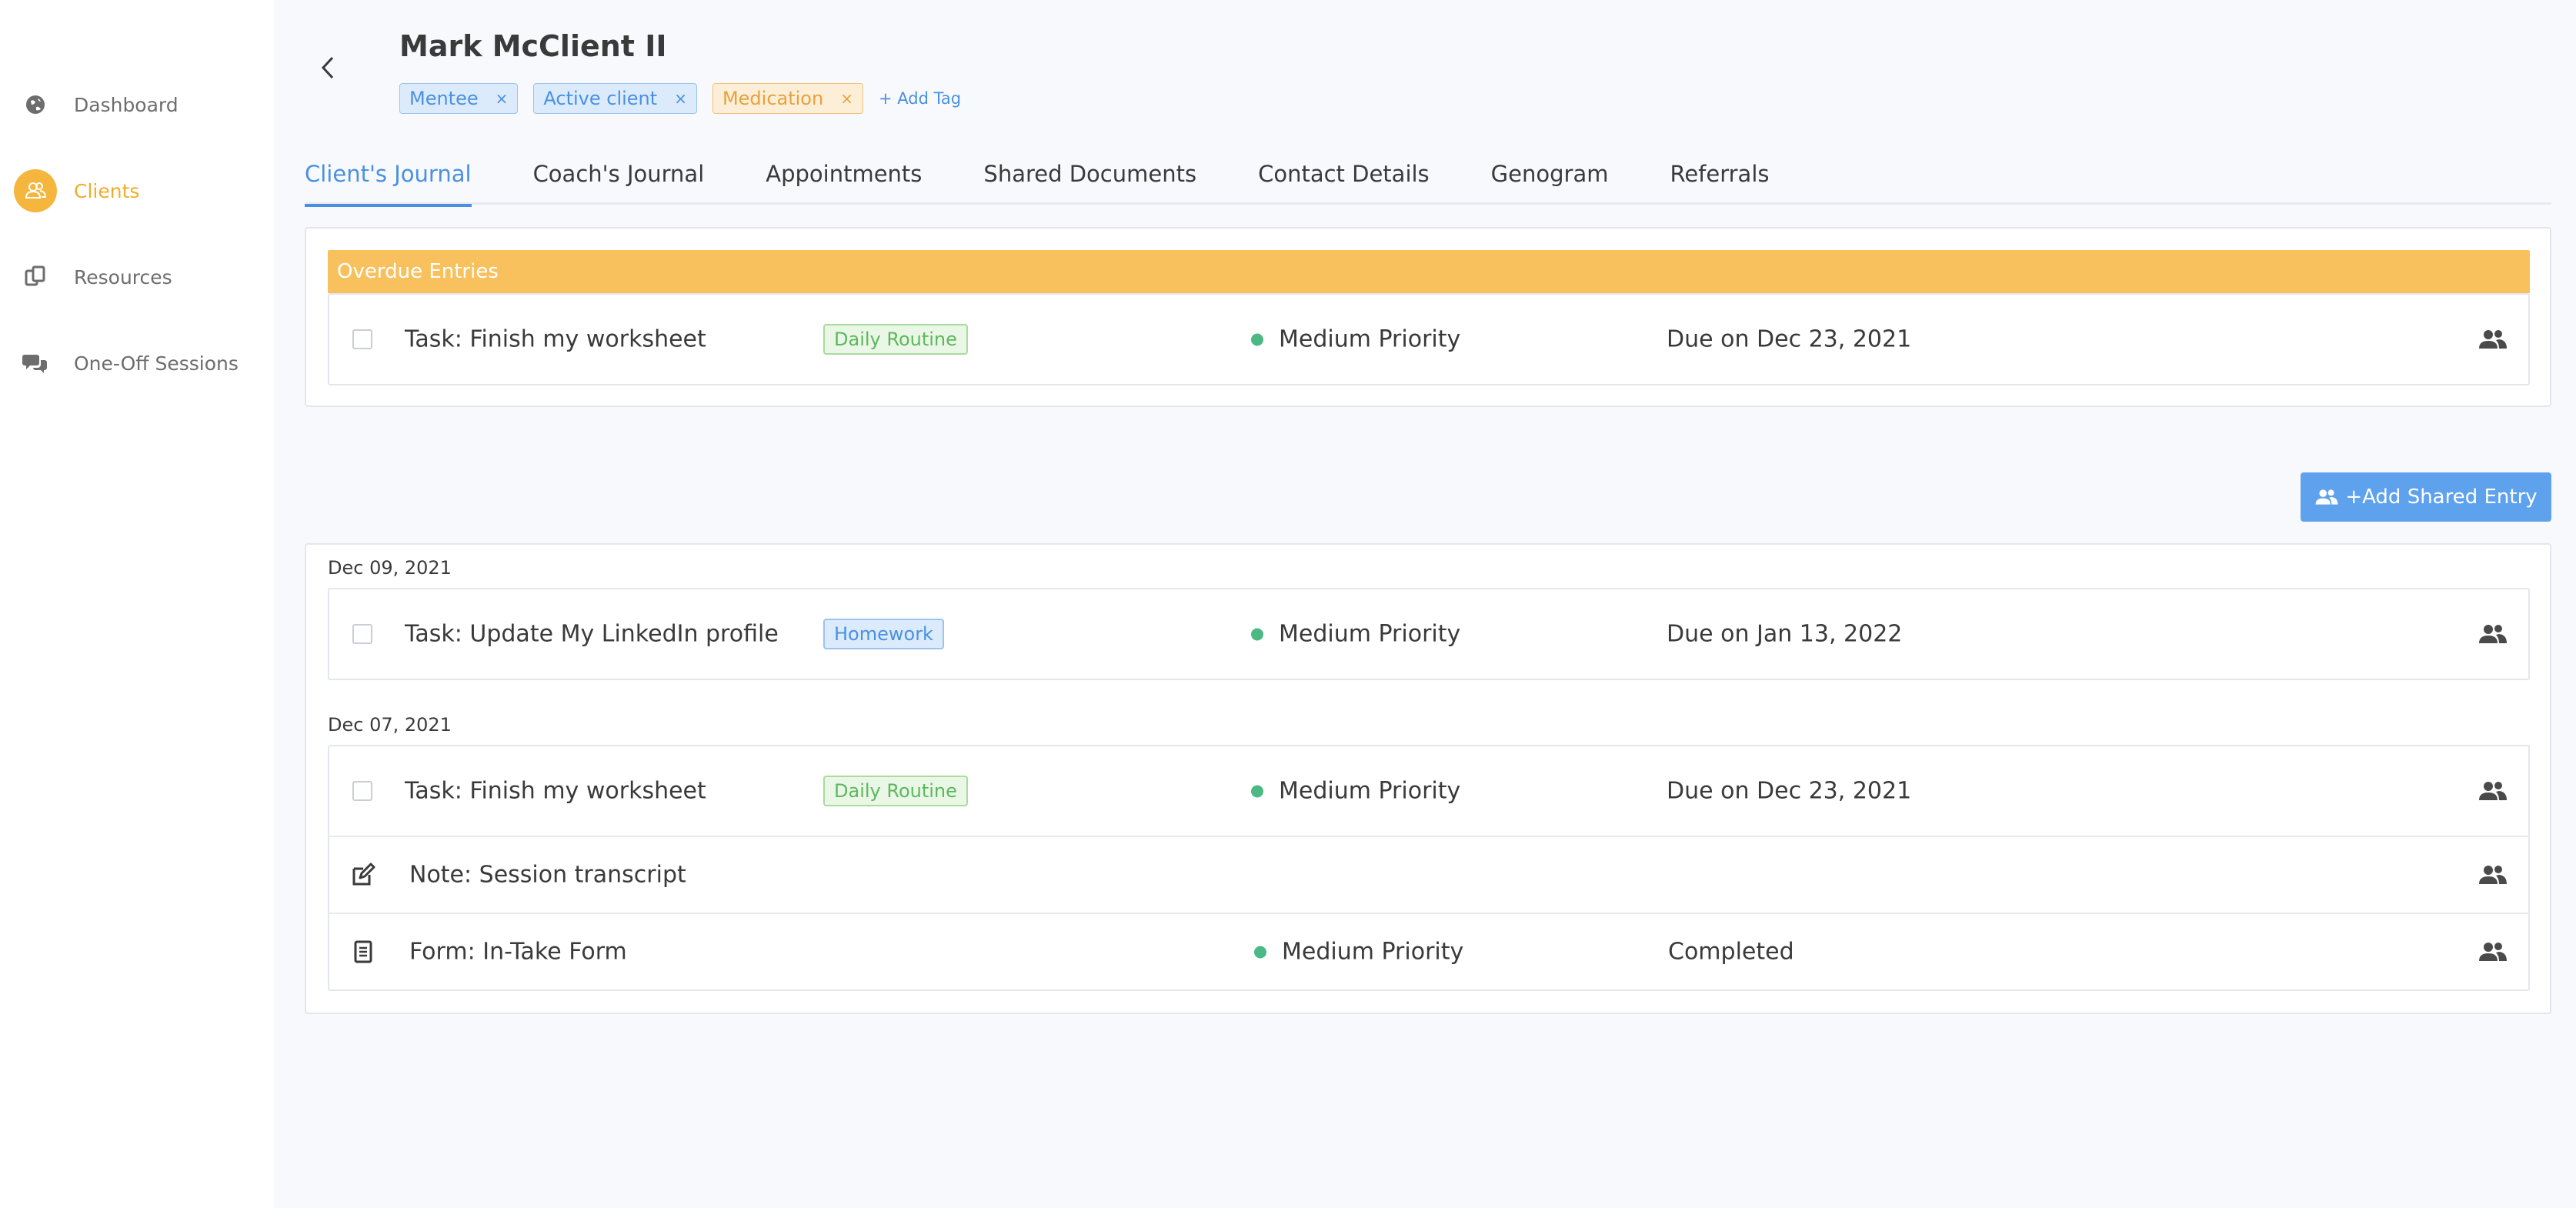  What do you see at coordinates (1550, 178) in the screenshot?
I see `tab-genogram: Genogram` at bounding box center [1550, 178].